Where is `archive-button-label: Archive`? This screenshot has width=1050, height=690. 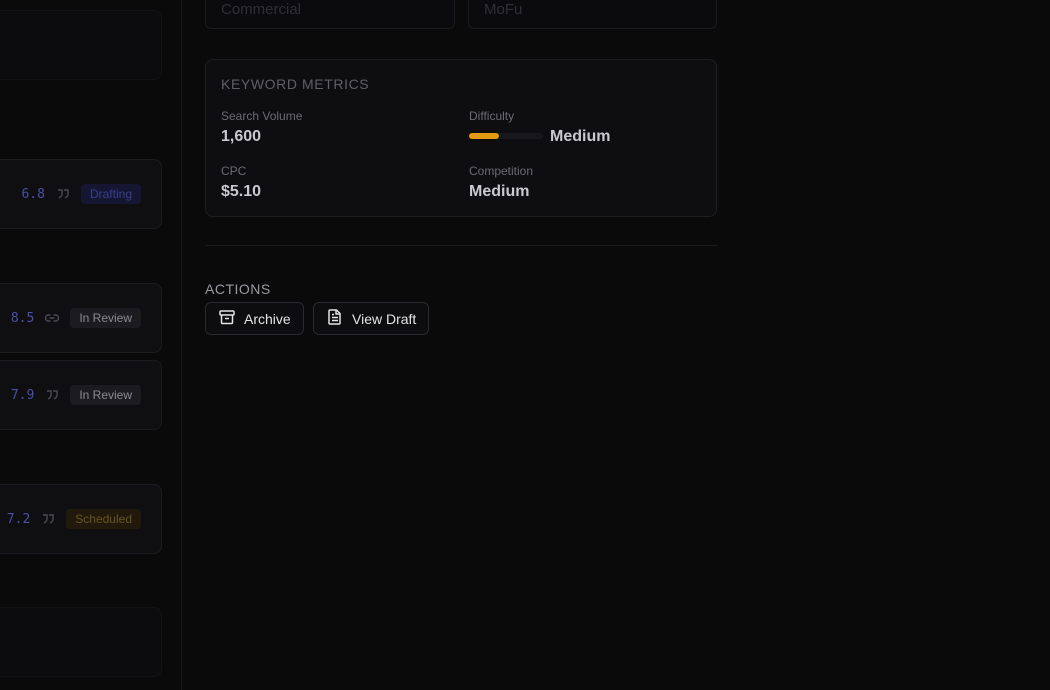 archive-button-label: Archive is located at coordinates (267, 318).